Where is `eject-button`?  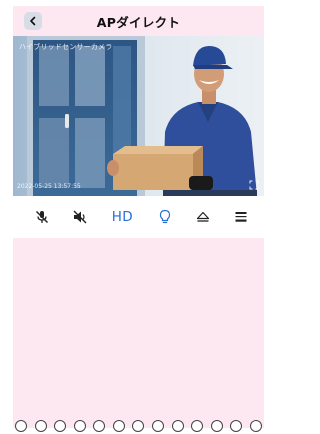
eject-button is located at coordinates (203, 217).